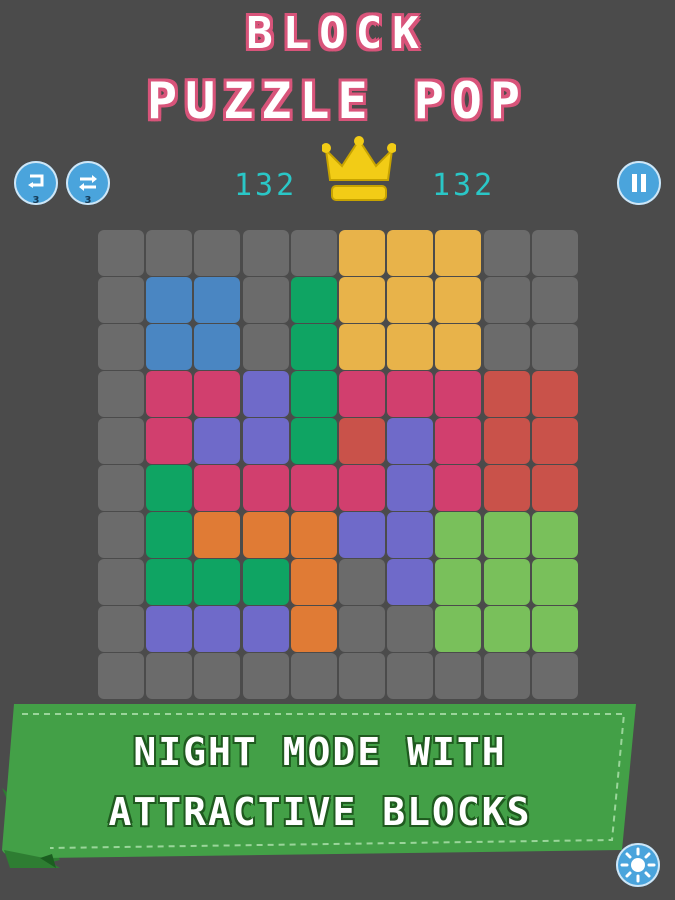  I want to click on swap-button: 3, so click(88, 183).